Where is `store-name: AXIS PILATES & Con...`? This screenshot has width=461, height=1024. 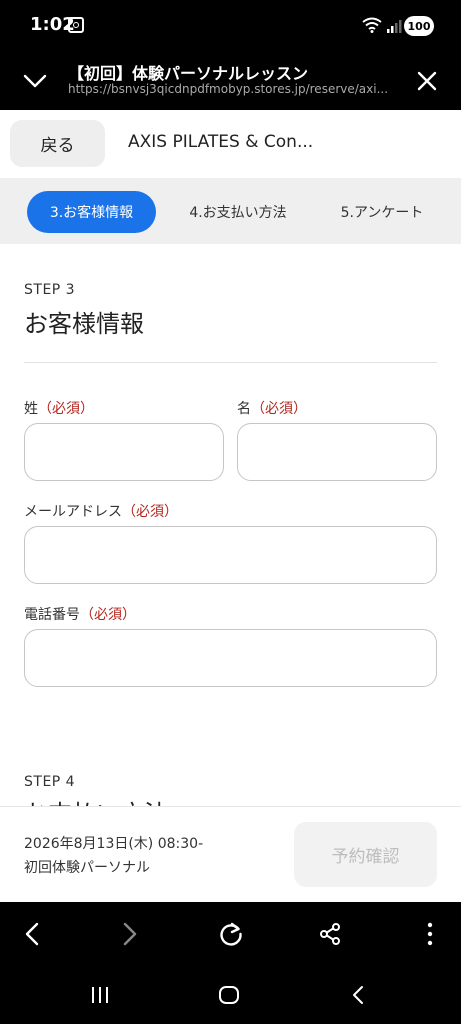
store-name: AXIS PILATES & Con... is located at coordinates (221, 142).